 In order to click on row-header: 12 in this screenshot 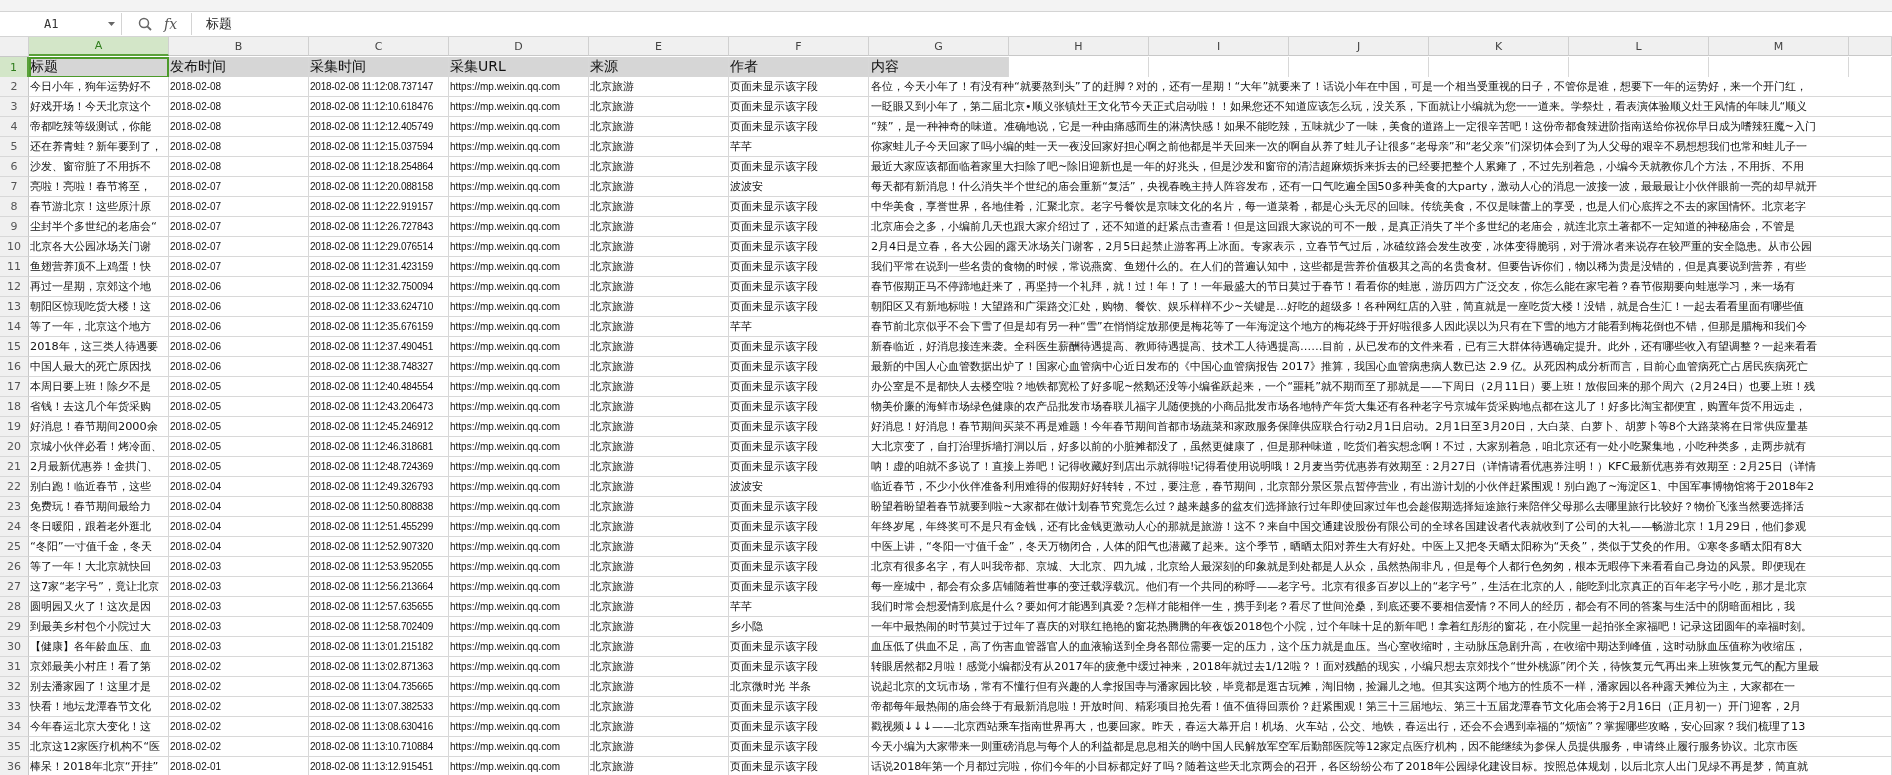, I will do `click(14, 287)`.